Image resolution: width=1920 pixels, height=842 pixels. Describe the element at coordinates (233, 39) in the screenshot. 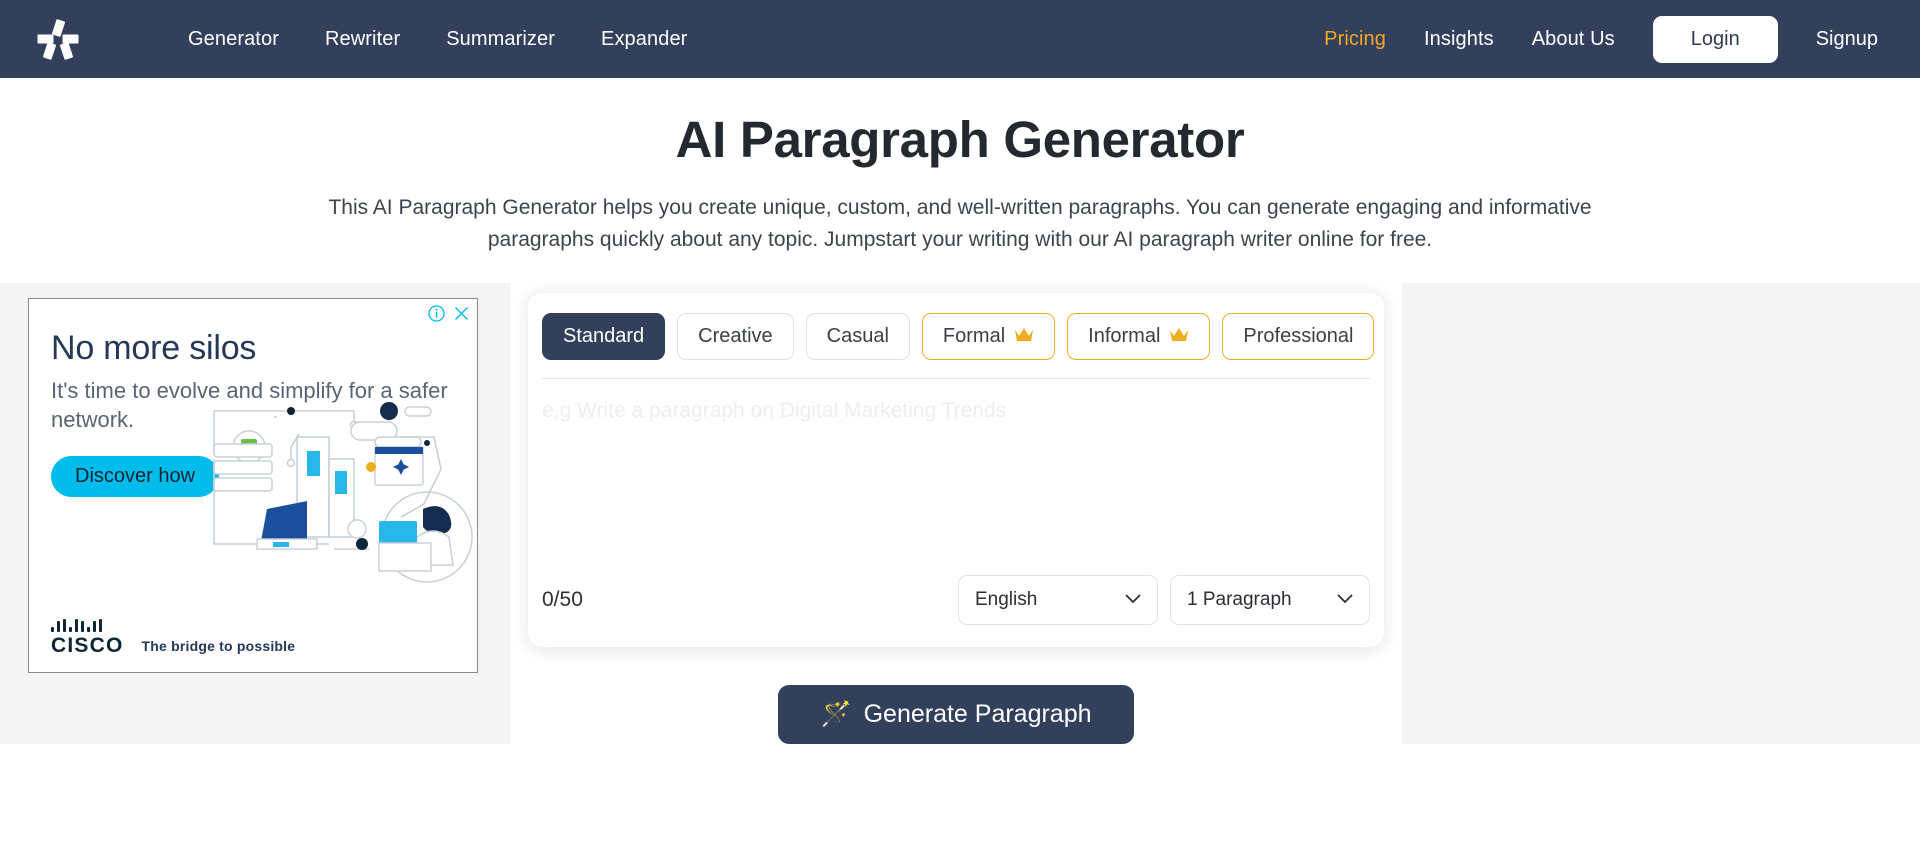

I see `nav-link-generator: Generator` at that location.